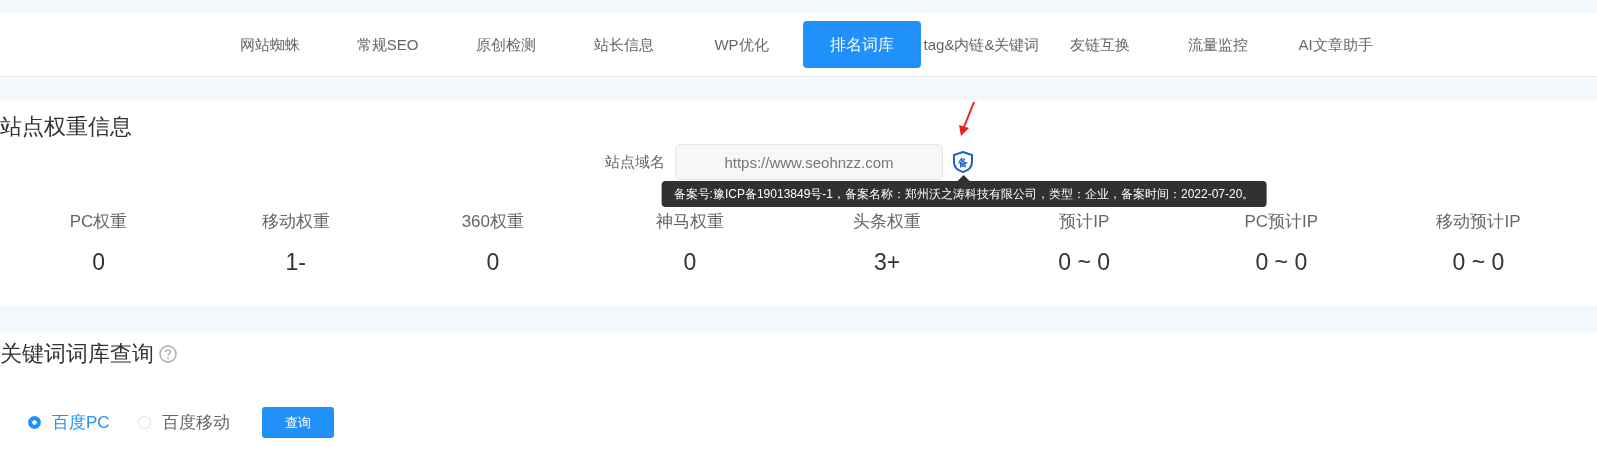  Describe the element at coordinates (387, 44) in the screenshot. I see `nav-tab: 常规SEO` at that location.